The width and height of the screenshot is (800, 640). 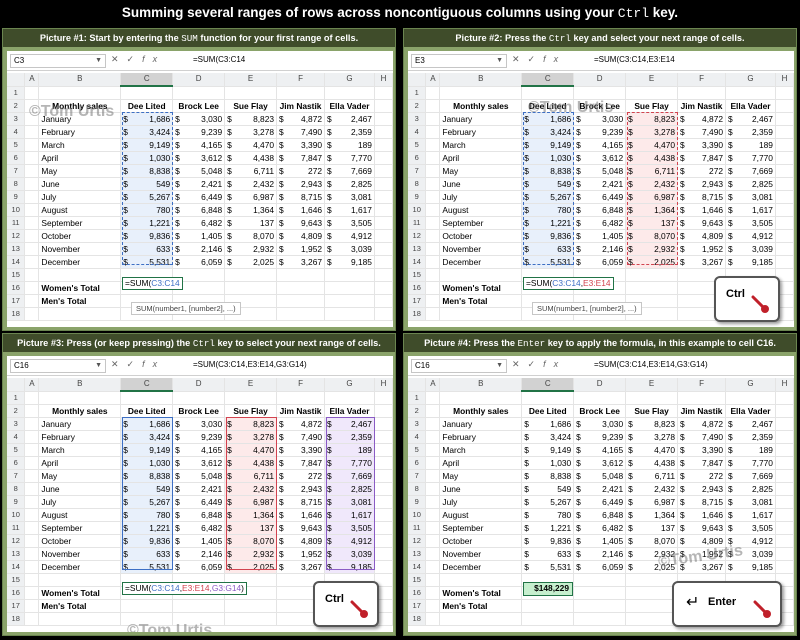 What do you see at coordinates (417, 262) in the screenshot?
I see `row-header: 14` at bounding box center [417, 262].